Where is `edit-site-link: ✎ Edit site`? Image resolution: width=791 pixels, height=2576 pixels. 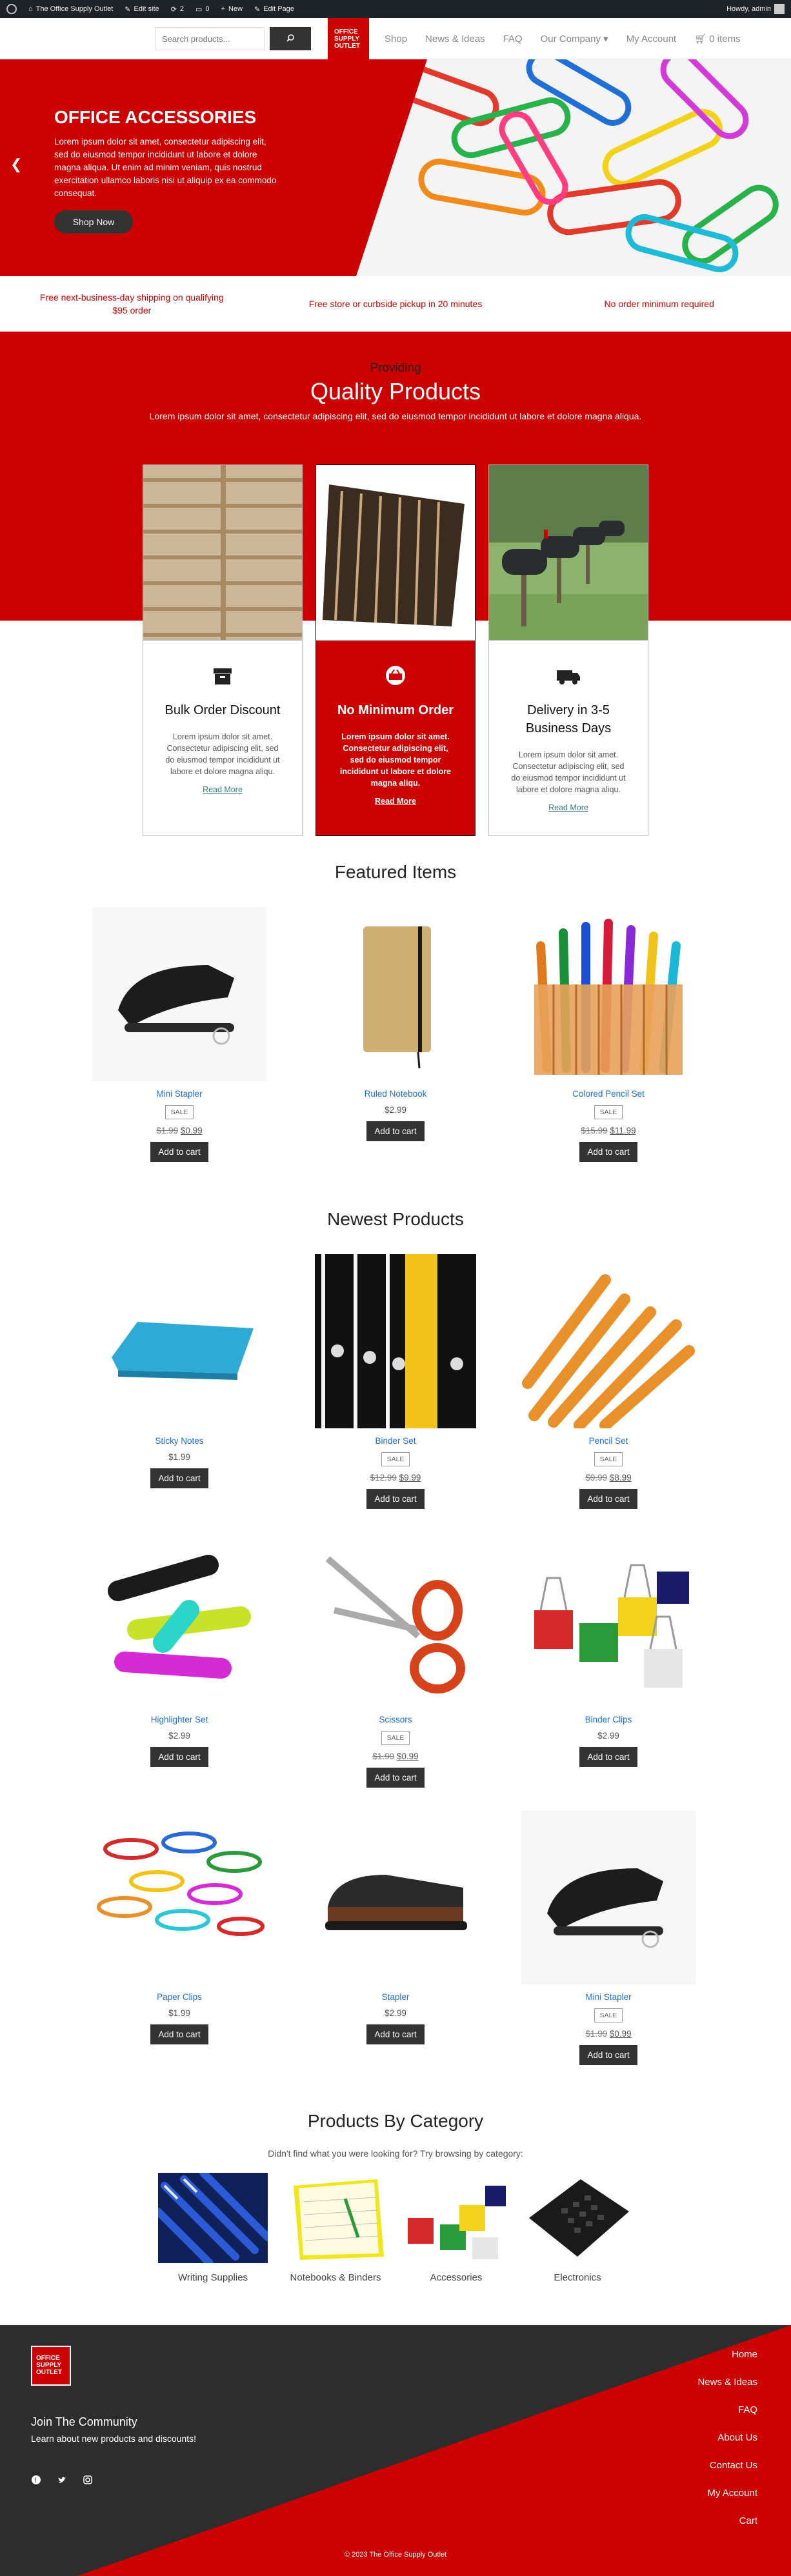 edit-site-link: ✎ Edit site is located at coordinates (142, 9).